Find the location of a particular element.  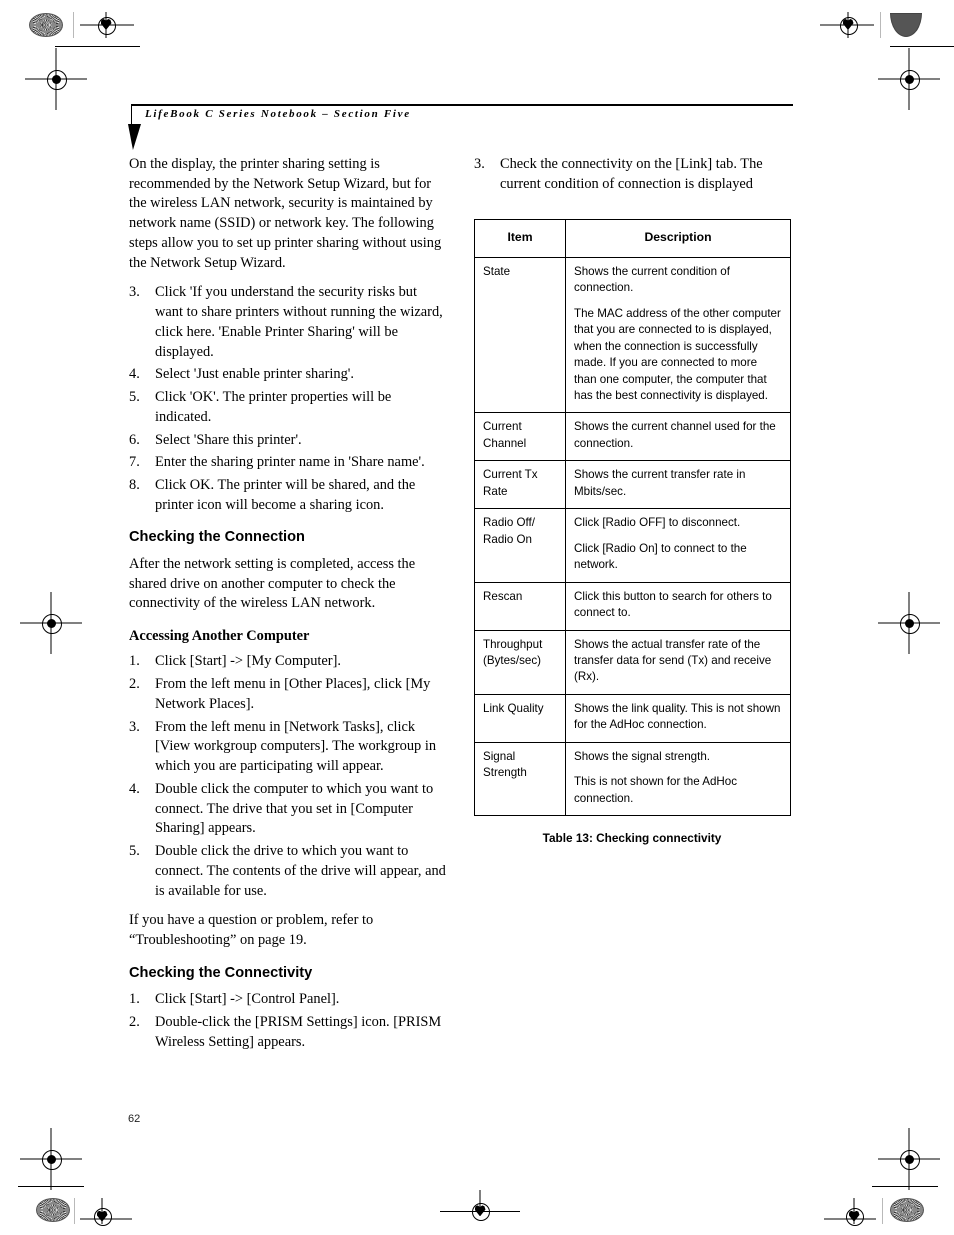

heading-checking-the-connectivity: Checking the Connectivity is located at coordinates (221, 972).